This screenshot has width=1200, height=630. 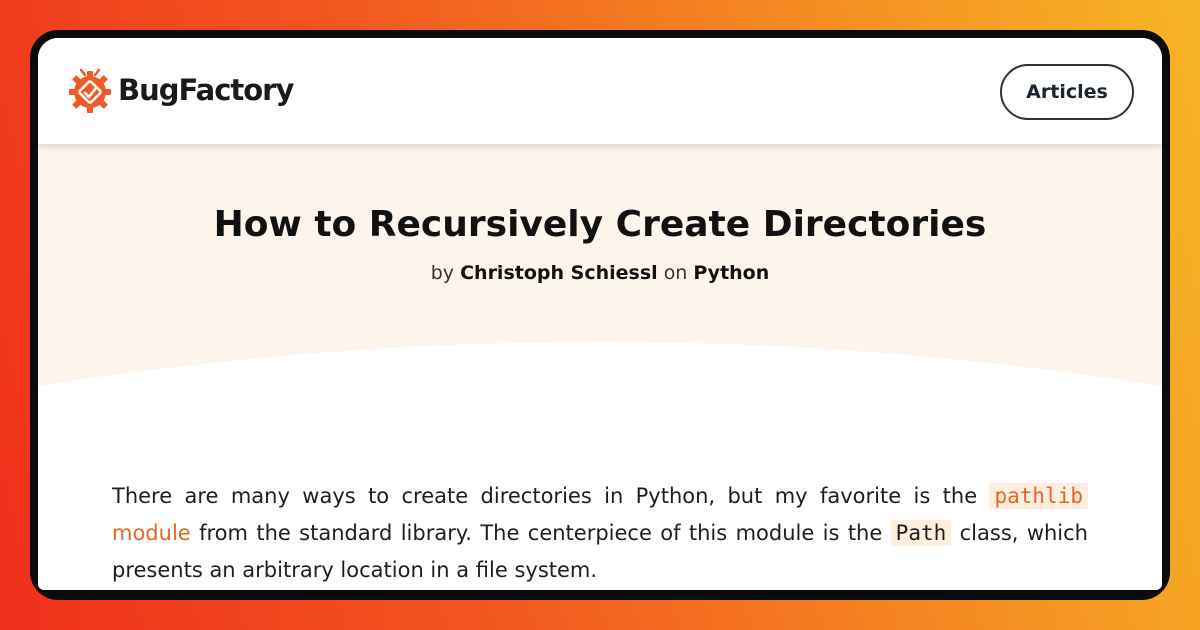 I want to click on brand-name: BugFactory, so click(x=206, y=90).